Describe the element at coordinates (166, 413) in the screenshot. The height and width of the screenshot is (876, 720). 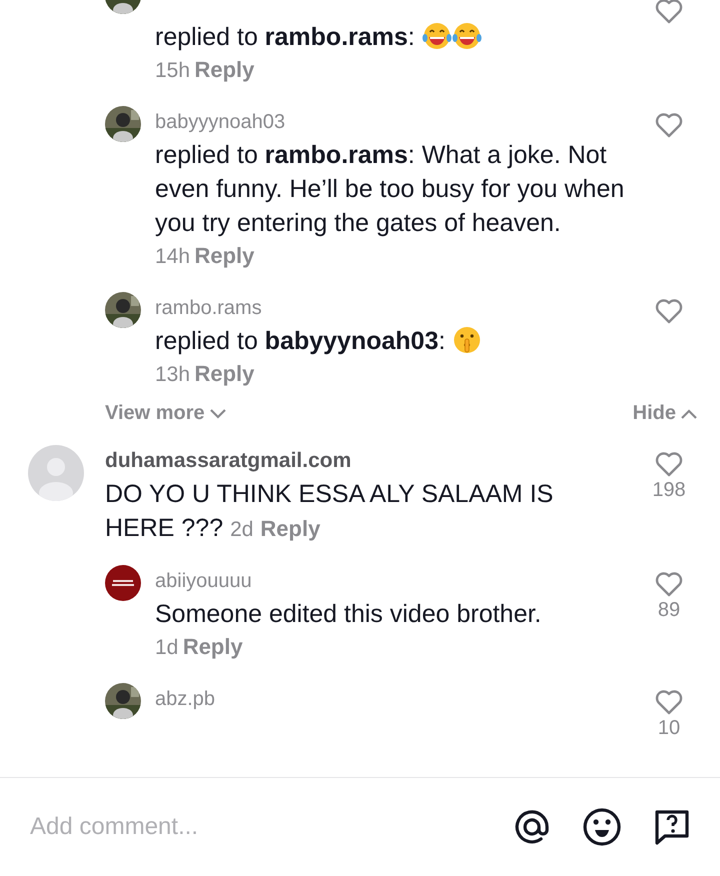
I see `view-more-link: View more` at that location.